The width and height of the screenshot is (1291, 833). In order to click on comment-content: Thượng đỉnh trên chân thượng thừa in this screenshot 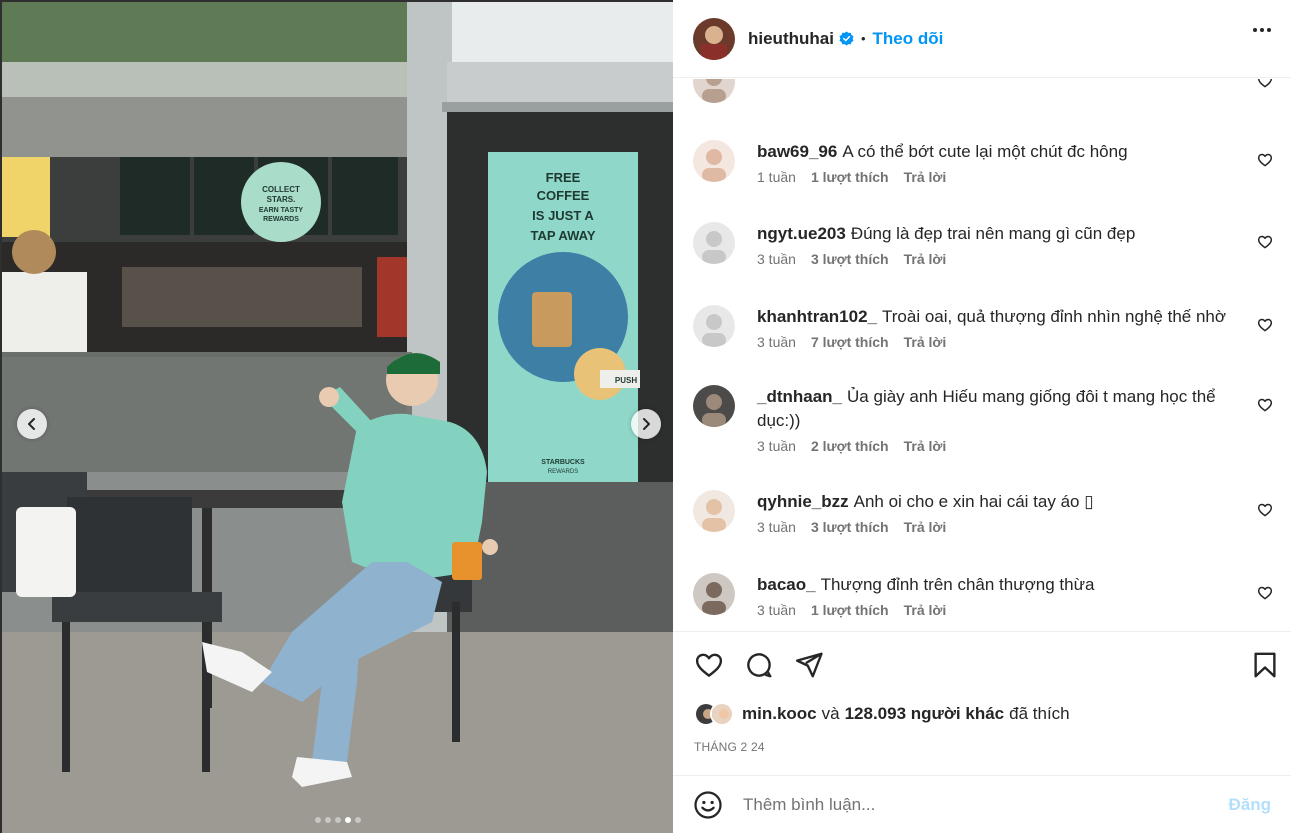, I will do `click(957, 584)`.